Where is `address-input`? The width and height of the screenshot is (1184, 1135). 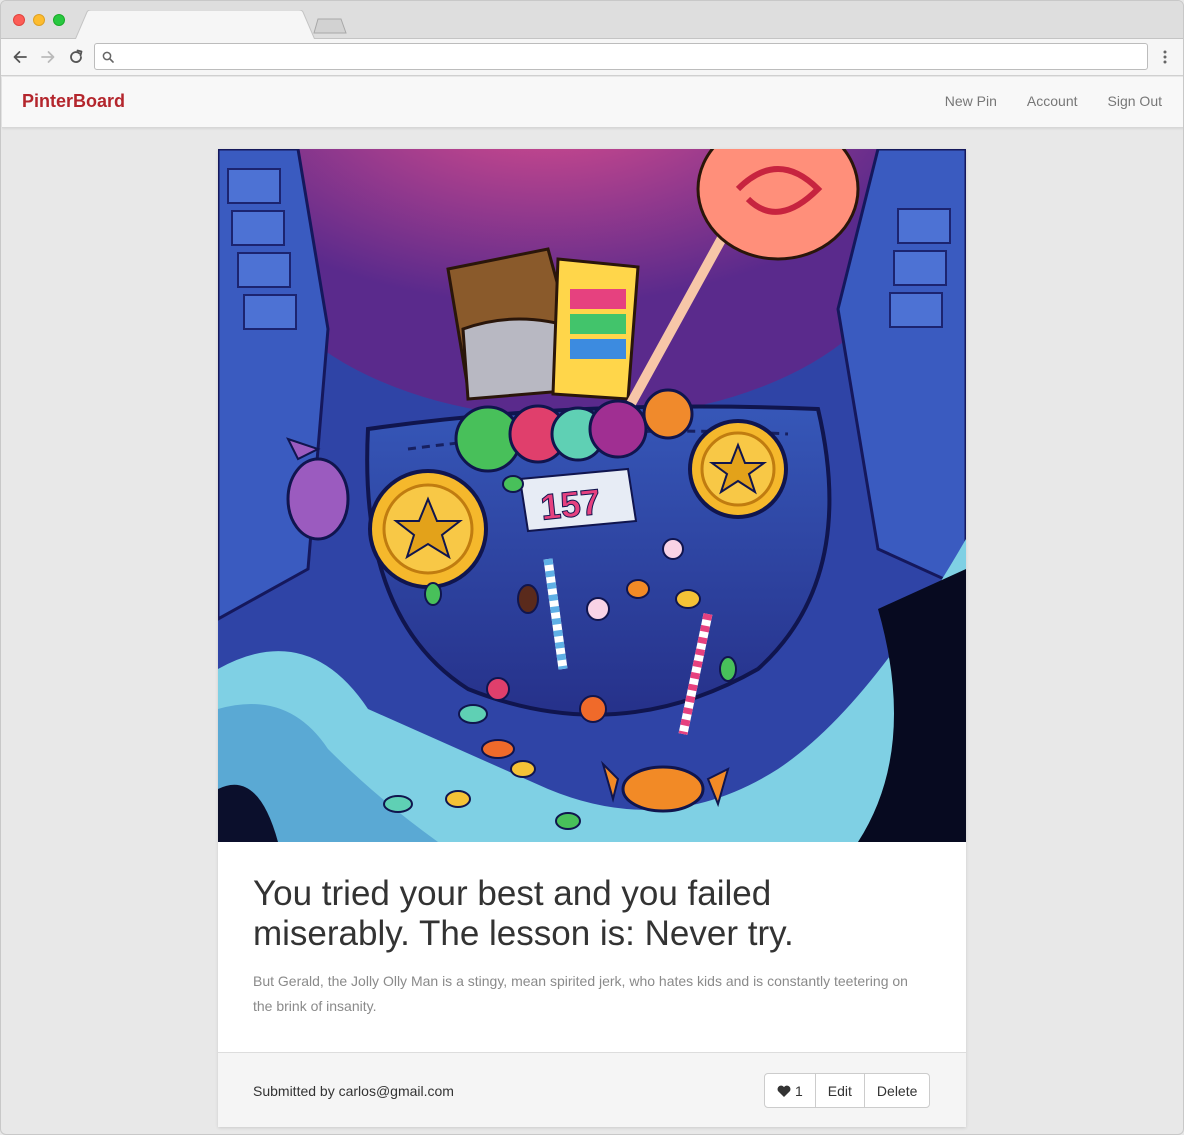 address-input is located at coordinates (626, 56).